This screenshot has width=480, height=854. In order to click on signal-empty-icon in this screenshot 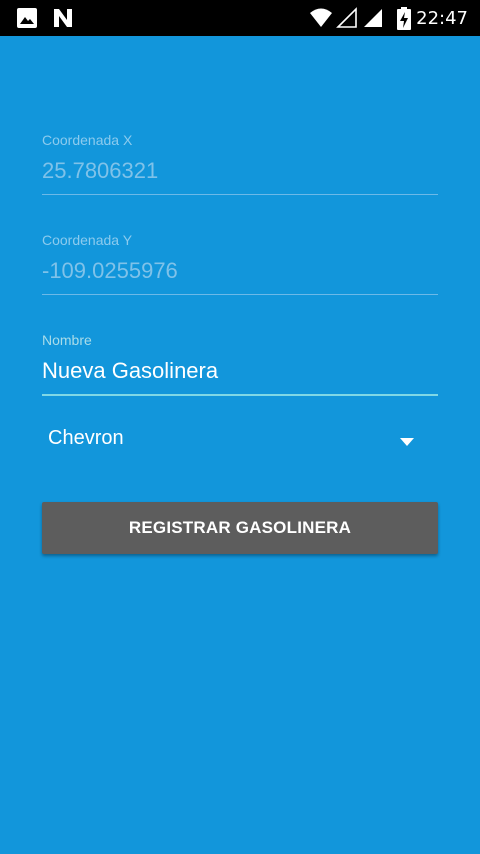, I will do `click(347, 18)`.